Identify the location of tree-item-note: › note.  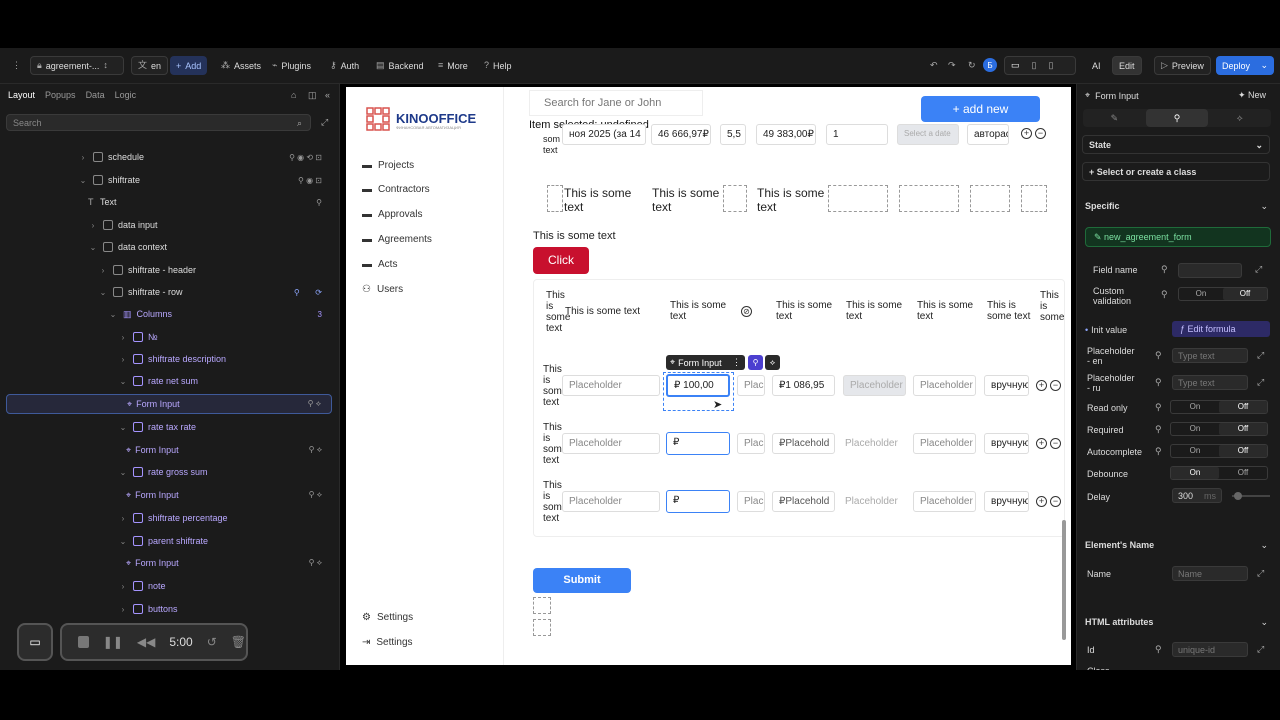
(169, 586).